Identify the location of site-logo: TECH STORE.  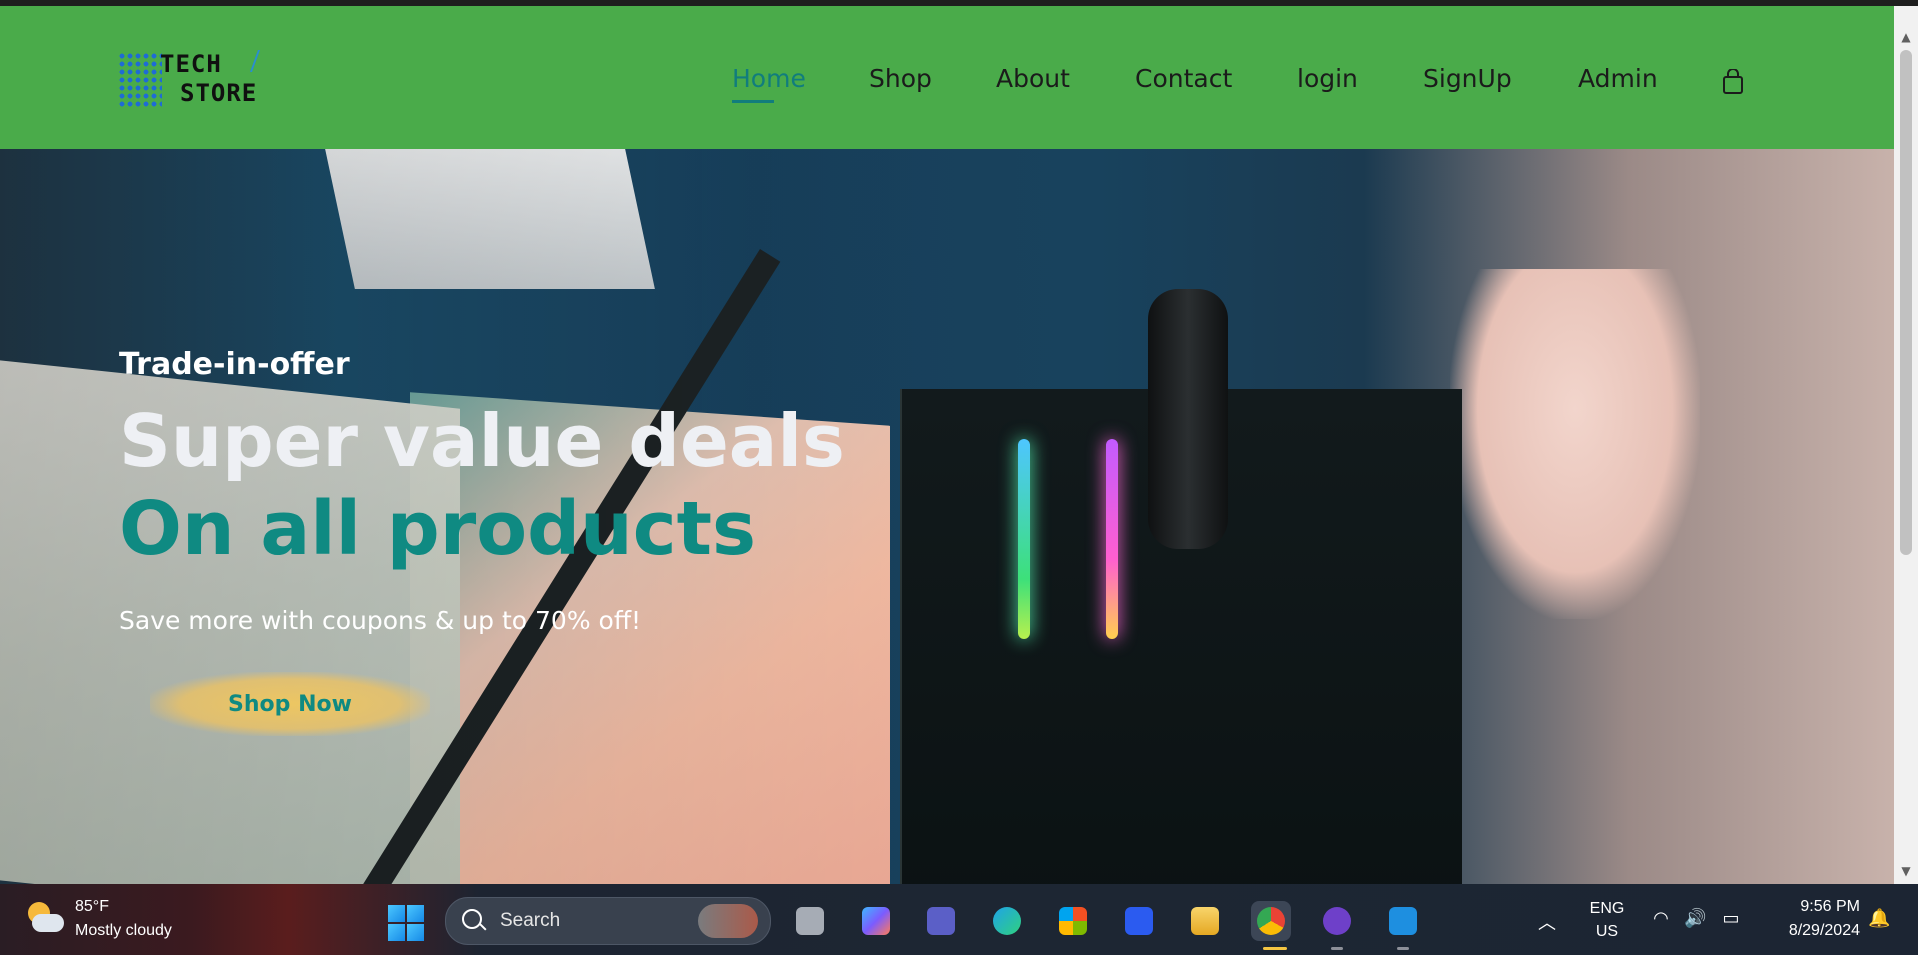
(189, 81).